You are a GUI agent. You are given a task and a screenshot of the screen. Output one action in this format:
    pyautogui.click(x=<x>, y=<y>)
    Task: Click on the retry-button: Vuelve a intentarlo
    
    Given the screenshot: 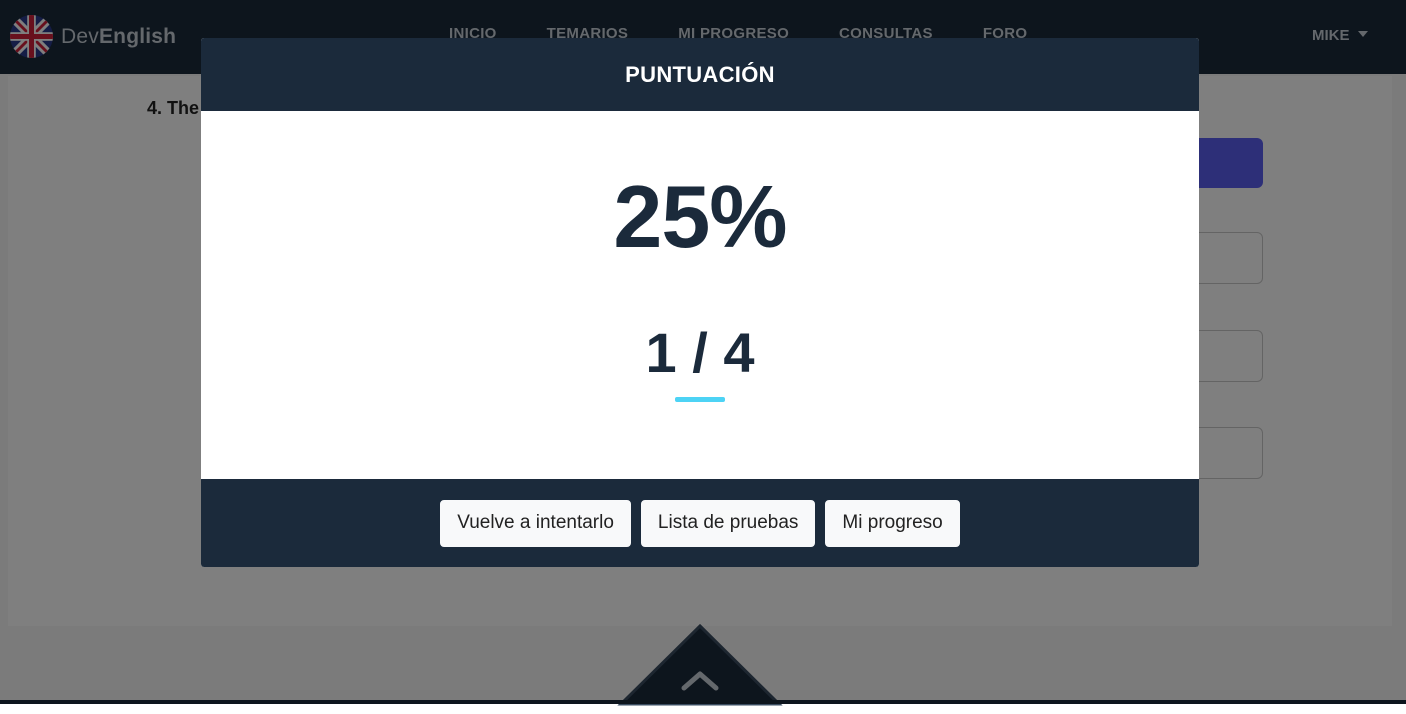 What is the action you would take?
    pyautogui.click(x=535, y=523)
    